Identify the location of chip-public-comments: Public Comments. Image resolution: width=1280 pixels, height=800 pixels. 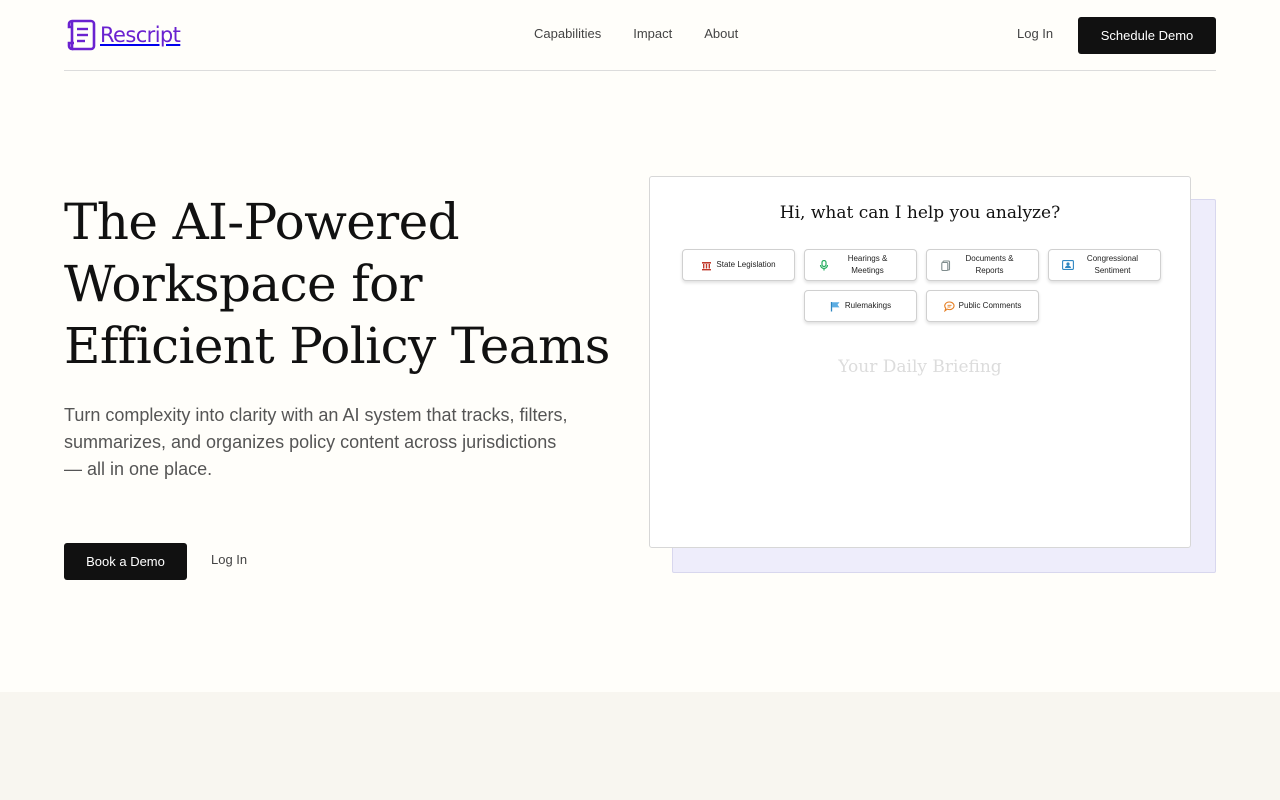
(982, 306).